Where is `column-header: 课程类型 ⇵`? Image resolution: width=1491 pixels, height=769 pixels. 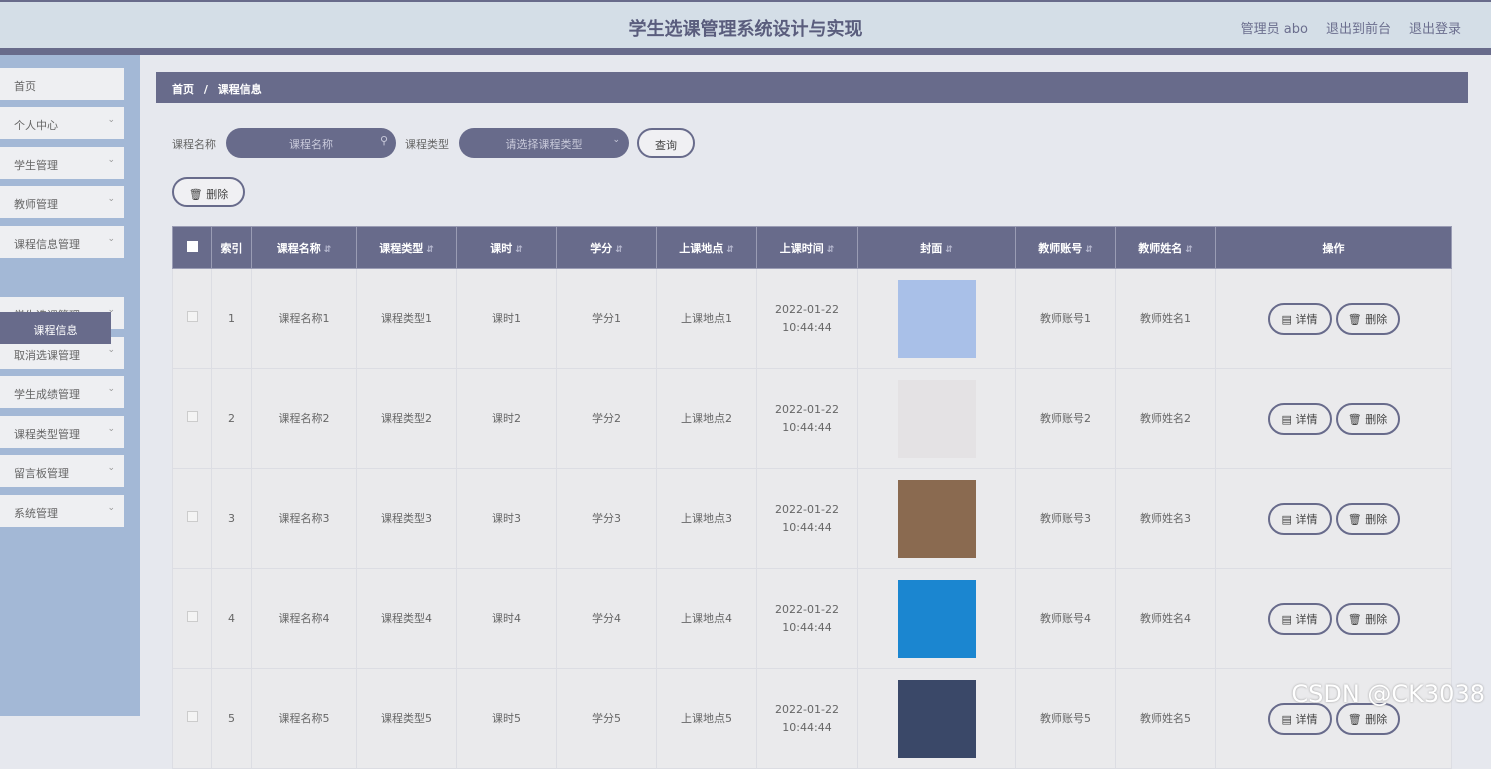 column-header: 课程类型 ⇵ is located at coordinates (406, 247).